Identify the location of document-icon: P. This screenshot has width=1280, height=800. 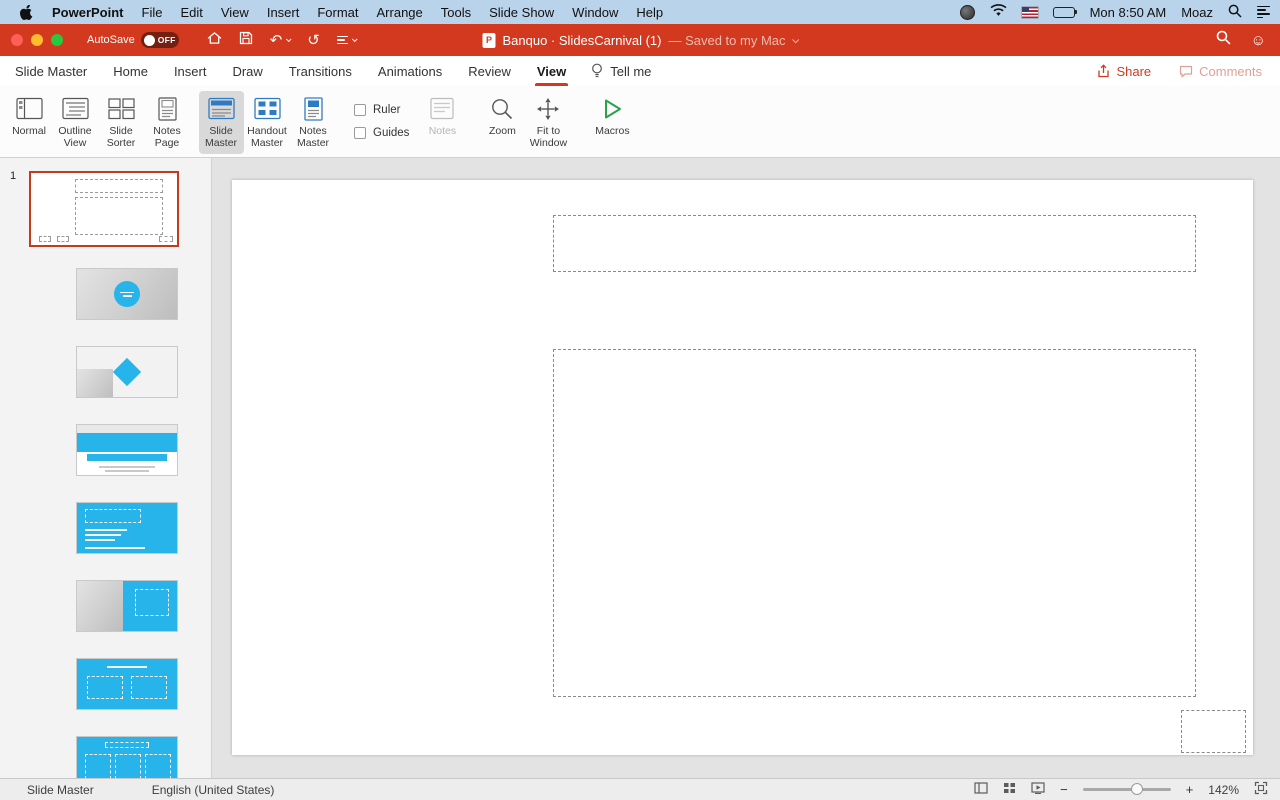
(489, 40).